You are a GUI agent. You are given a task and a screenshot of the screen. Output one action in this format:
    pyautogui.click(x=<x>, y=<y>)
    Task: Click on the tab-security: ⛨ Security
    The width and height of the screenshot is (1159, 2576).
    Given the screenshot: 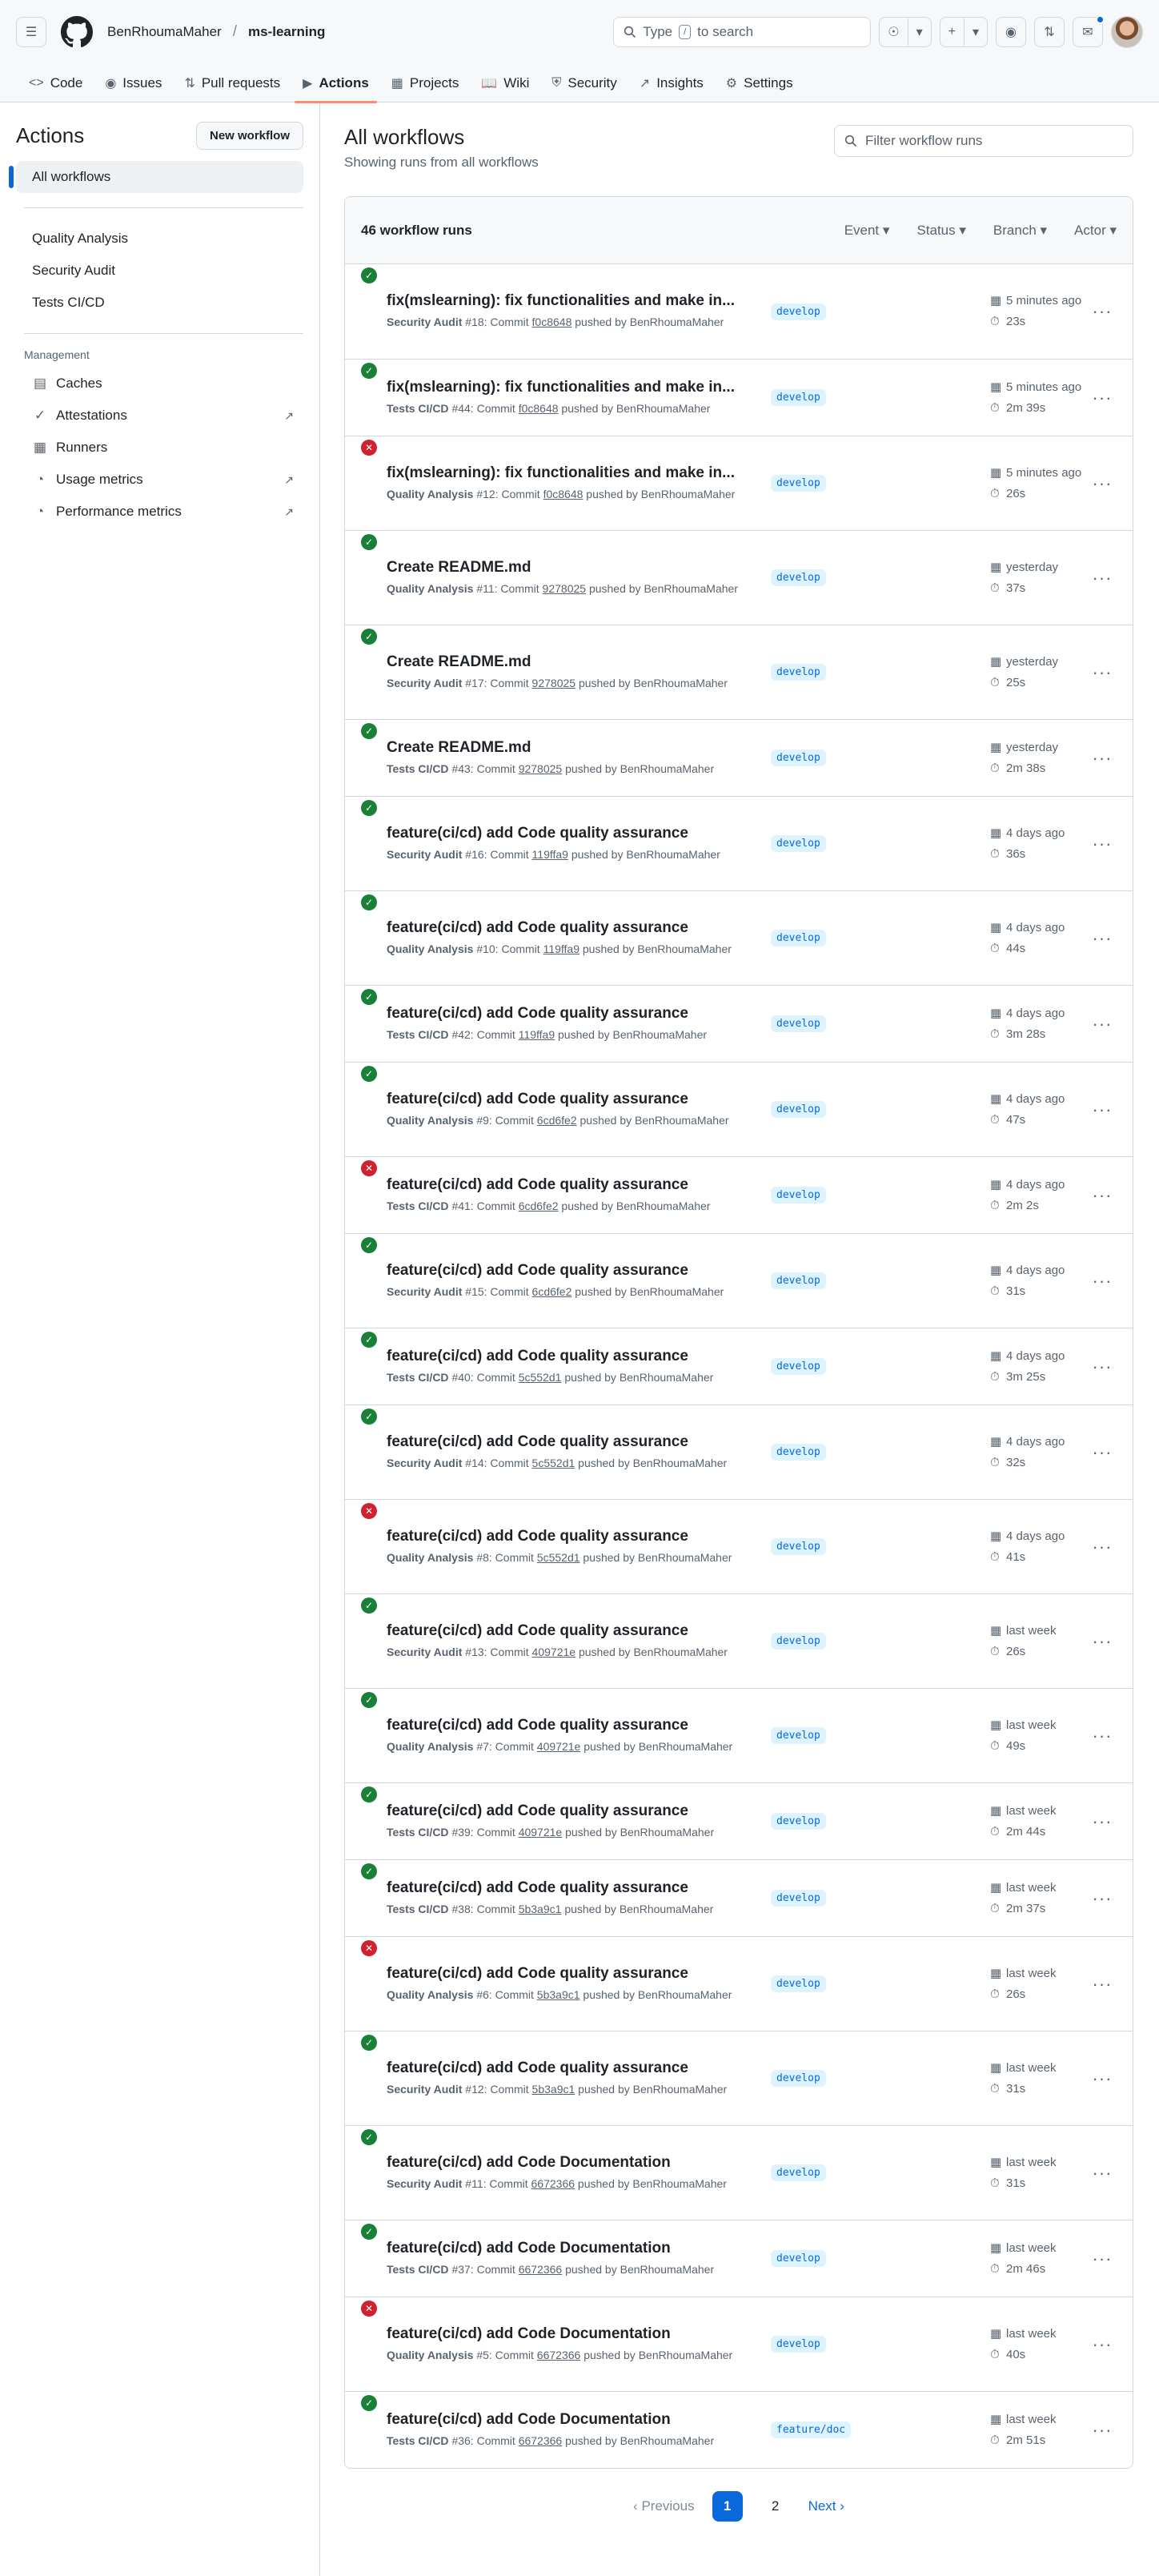 What is the action you would take?
    pyautogui.click(x=583, y=88)
    